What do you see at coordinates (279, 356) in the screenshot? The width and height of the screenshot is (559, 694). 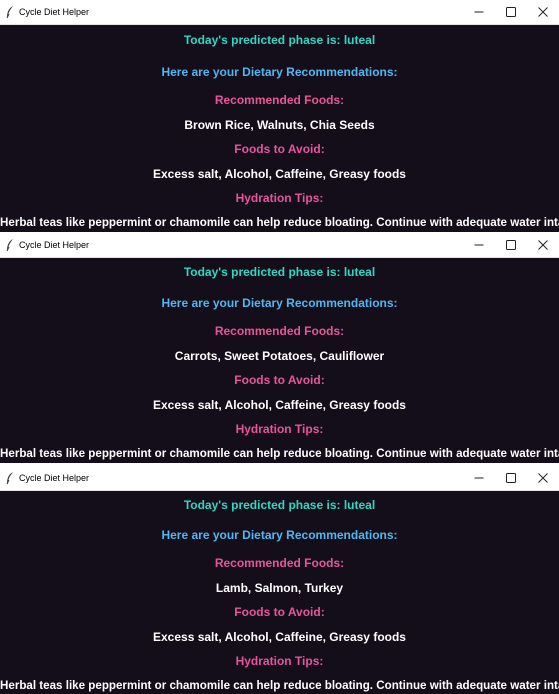 I see `recommended-foods-value: Carrots, Sweet Potatoes, Cauliflower` at bounding box center [279, 356].